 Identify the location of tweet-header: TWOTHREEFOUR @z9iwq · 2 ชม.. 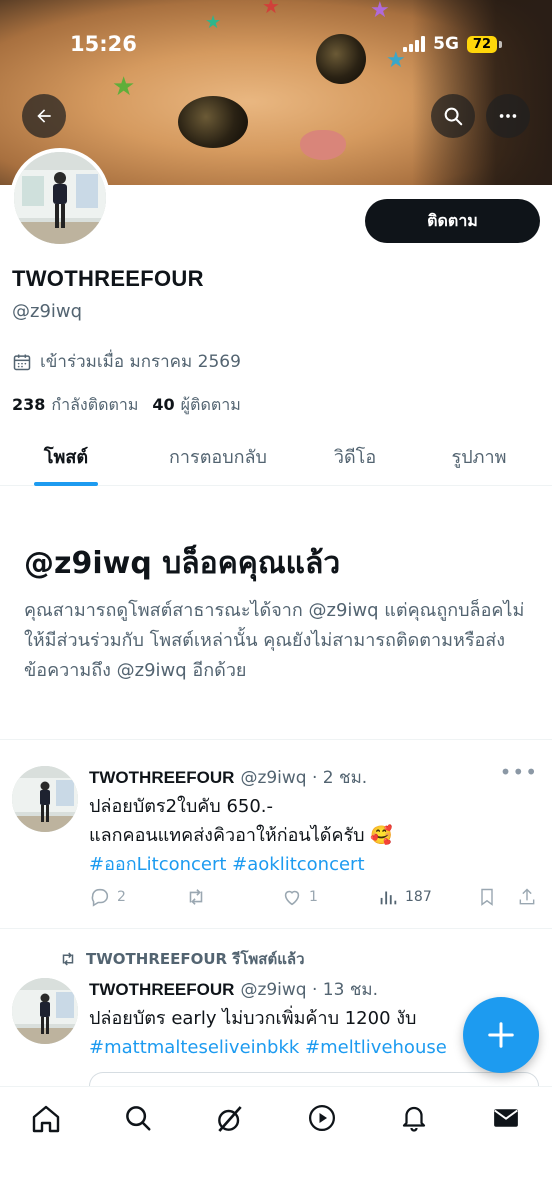
(228, 777).